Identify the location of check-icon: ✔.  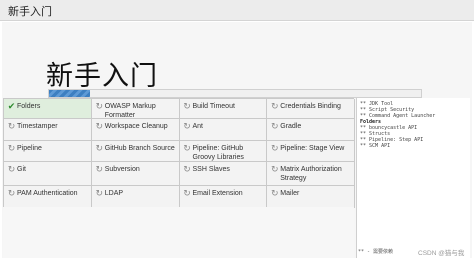
(11, 106).